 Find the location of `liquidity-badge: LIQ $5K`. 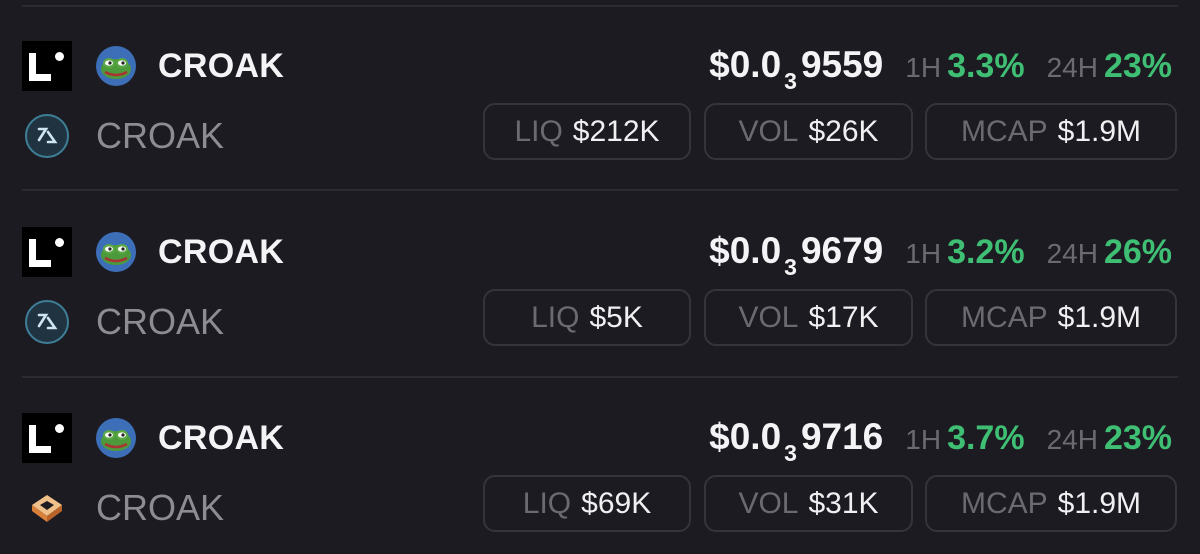

liquidity-badge: LIQ $5K is located at coordinates (587, 317).